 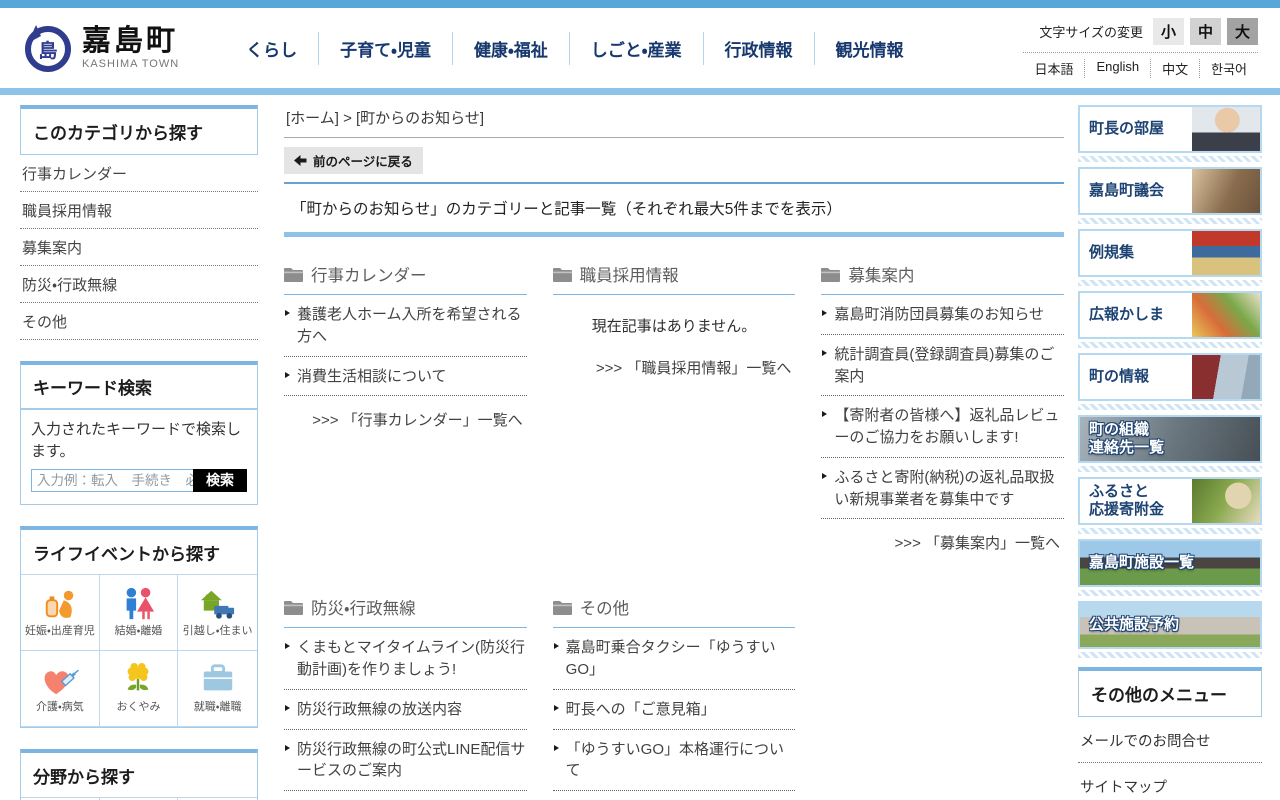 I want to click on category-more-link: >>> 「職員採用情報」一覧へ, so click(x=674, y=361).